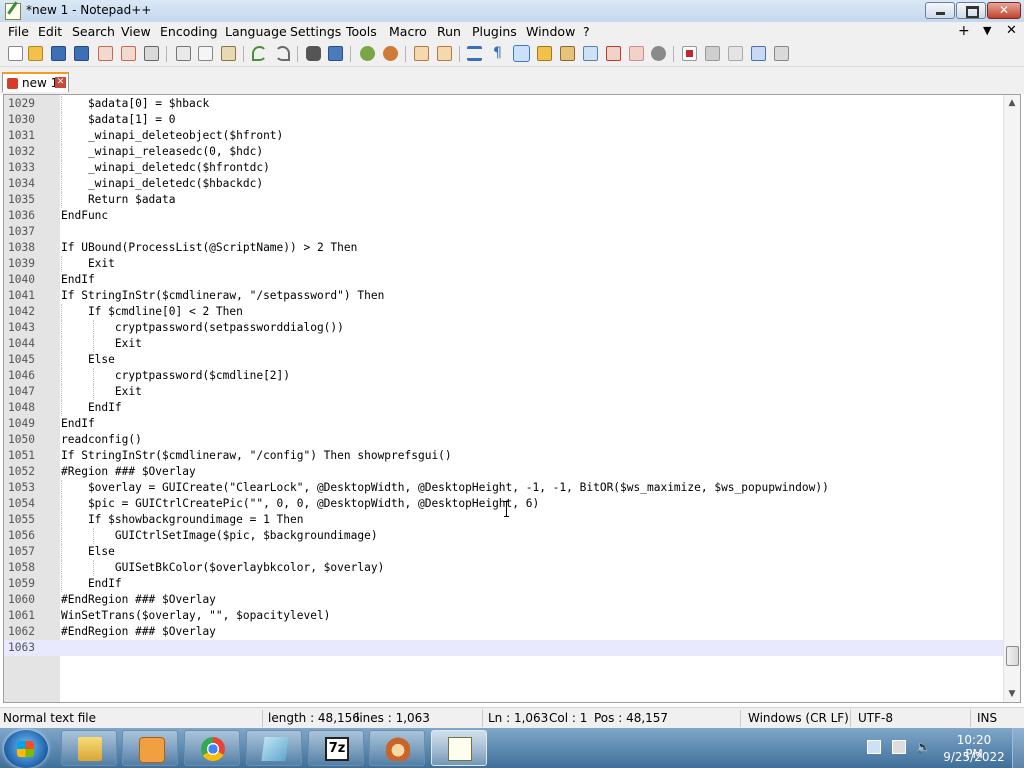  What do you see at coordinates (1012, 656) in the screenshot?
I see `scrollbar-thumb` at bounding box center [1012, 656].